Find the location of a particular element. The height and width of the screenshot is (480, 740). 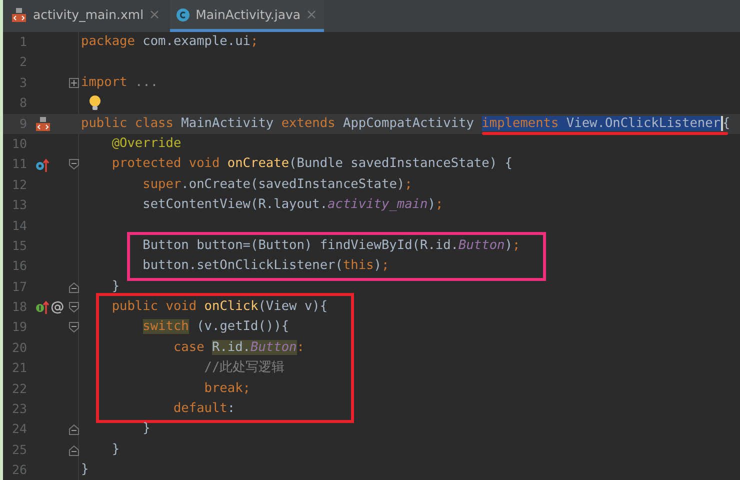

line-number: 16 is located at coordinates (18, 266).